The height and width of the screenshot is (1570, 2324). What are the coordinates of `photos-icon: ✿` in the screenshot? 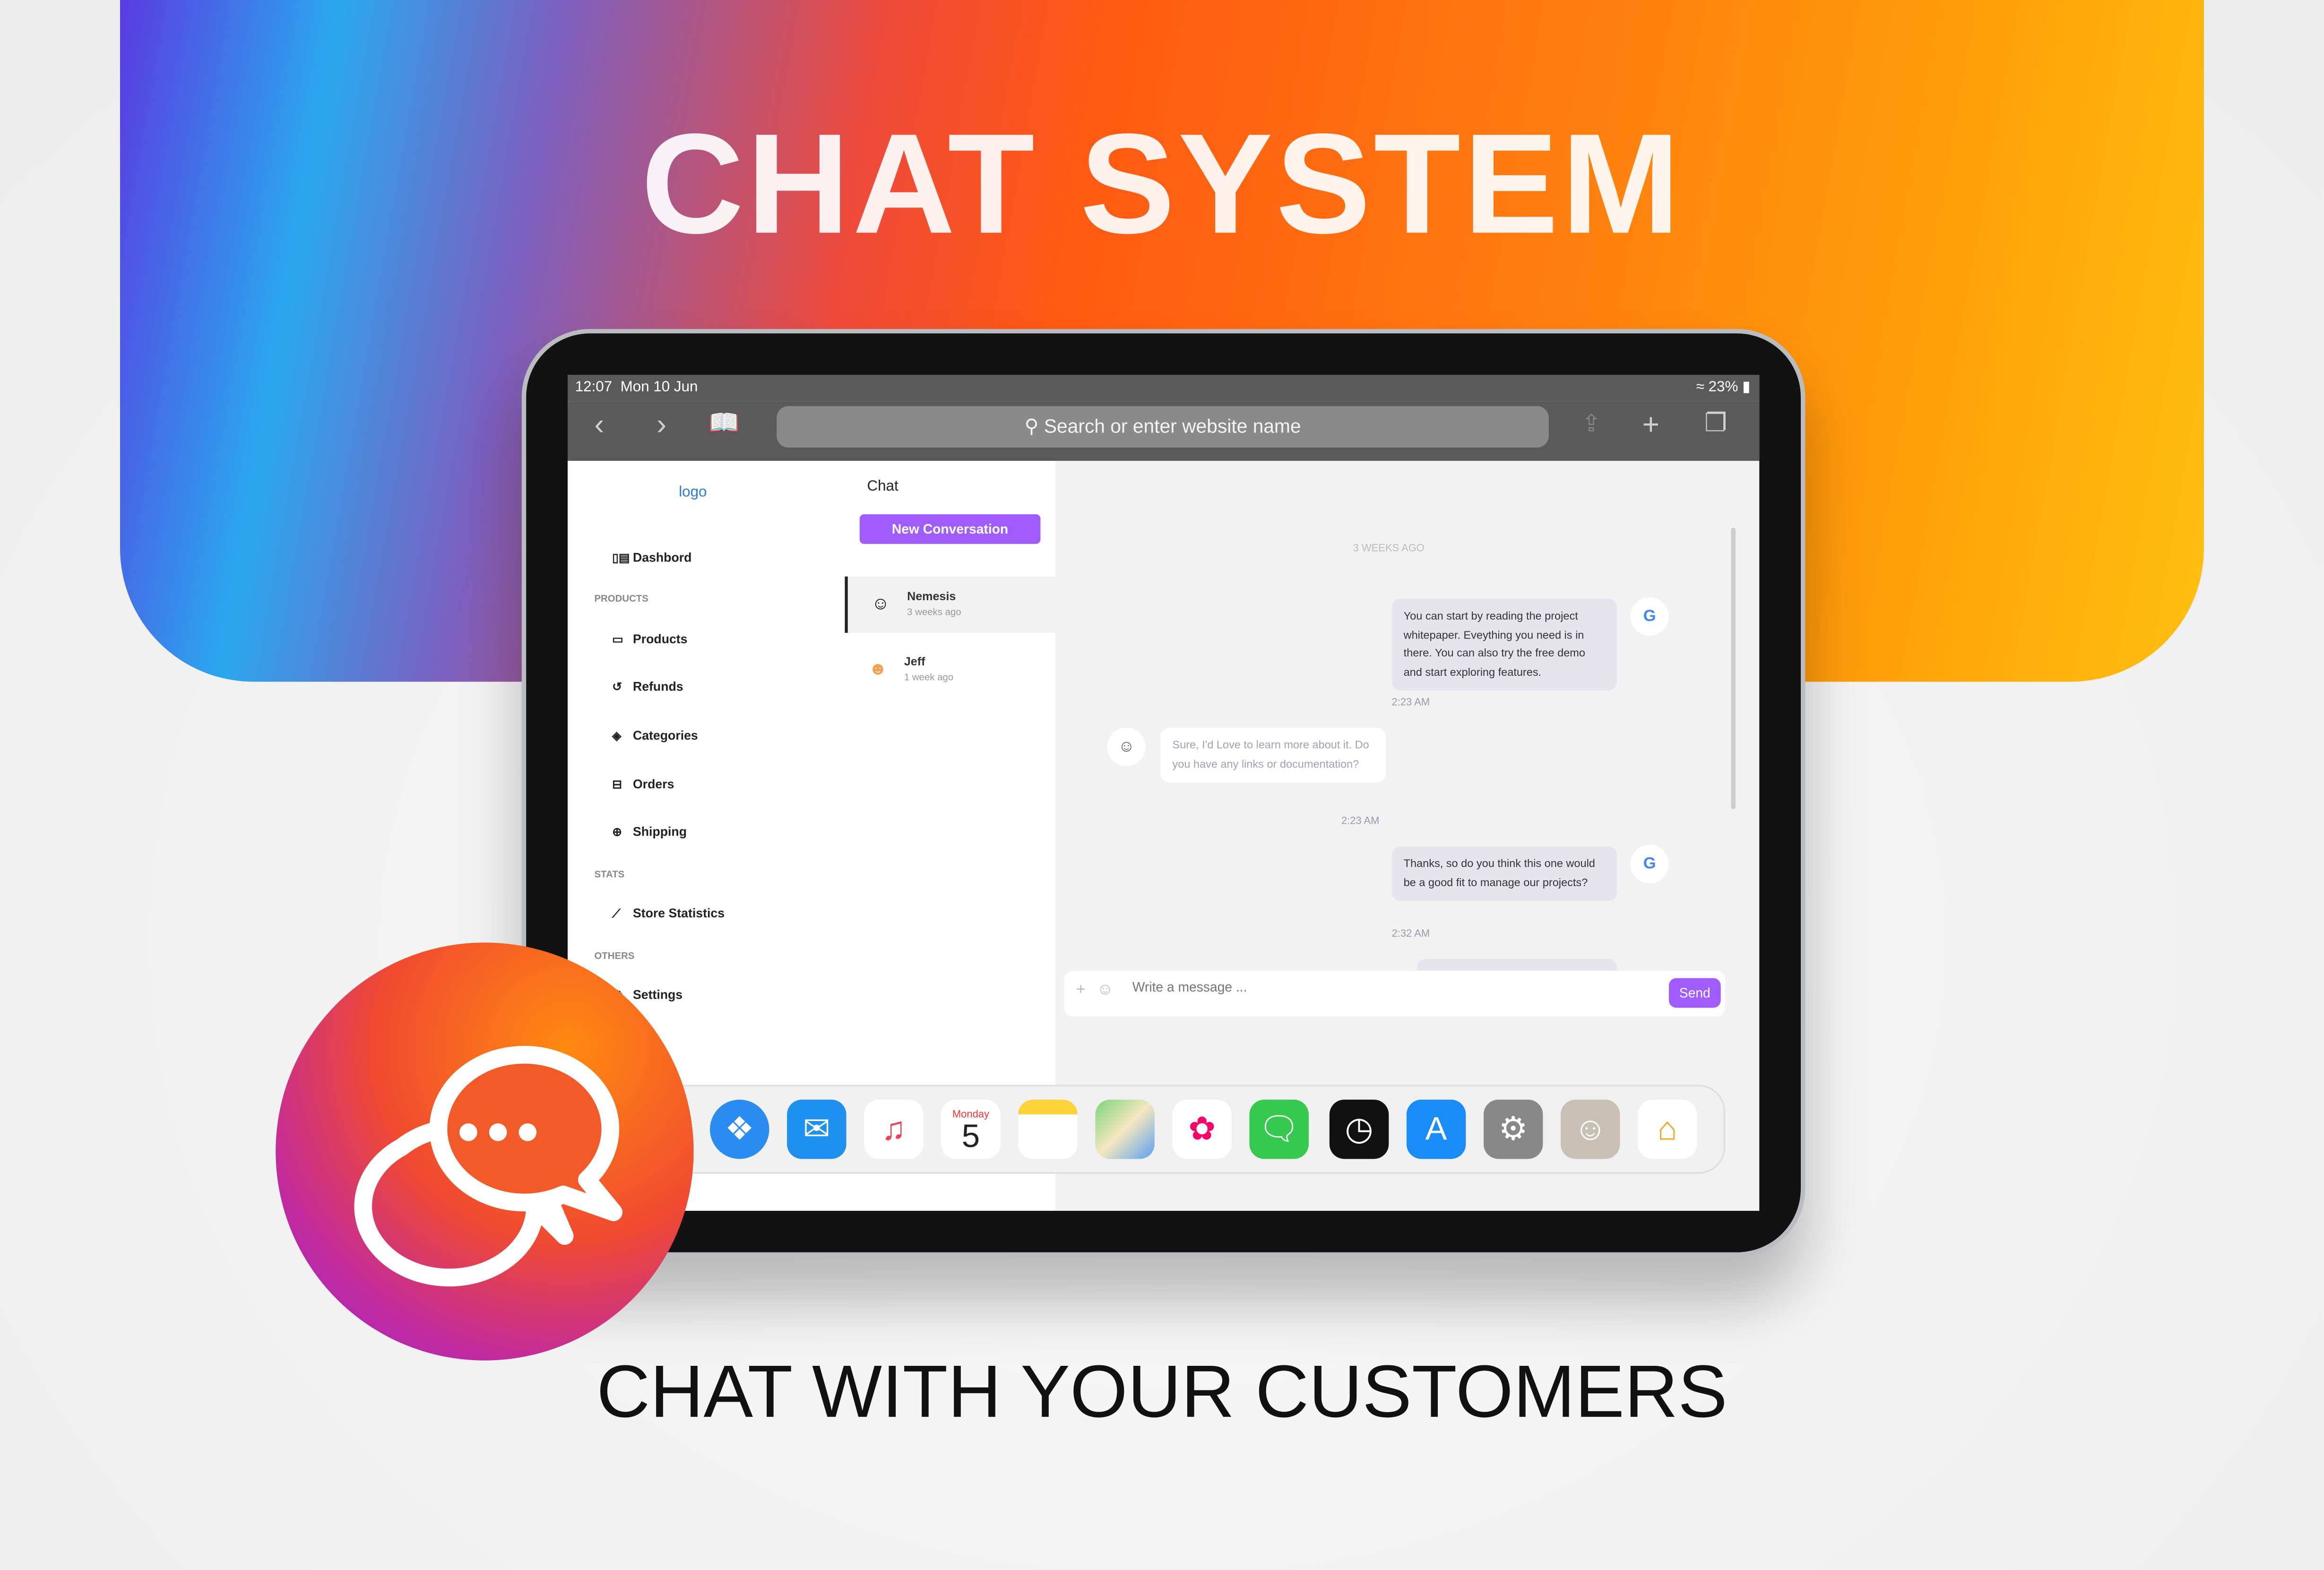 It's located at (1202, 1129).